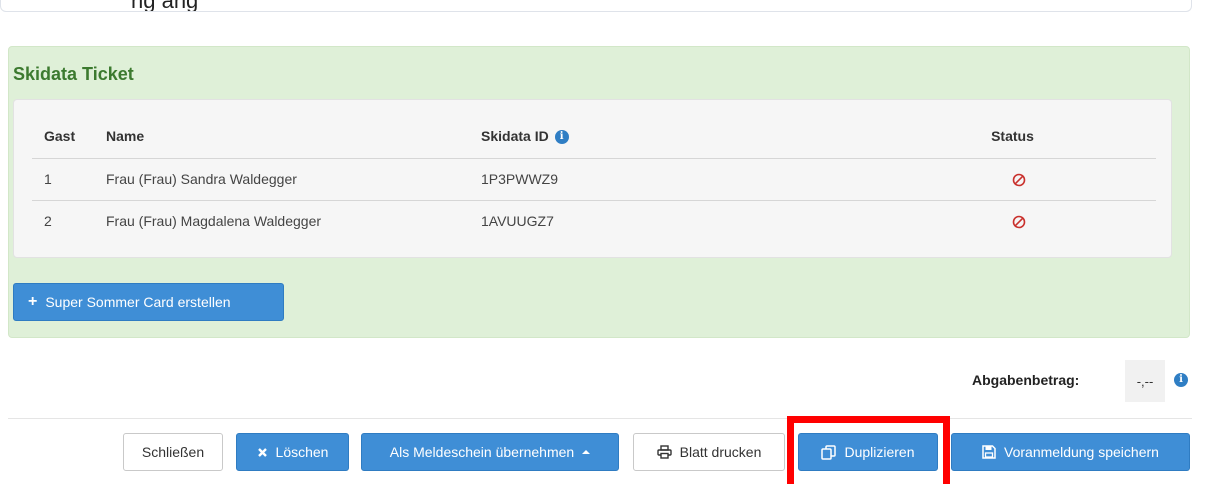 The image size is (1219, 484). What do you see at coordinates (302, 452) in the screenshot?
I see `delete-button-label: Löschen` at bounding box center [302, 452].